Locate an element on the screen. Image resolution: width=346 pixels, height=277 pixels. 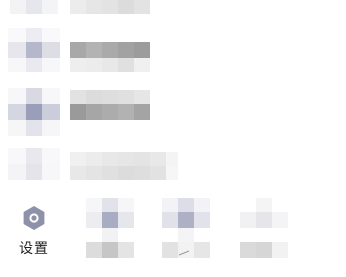
settings-label: 设置 is located at coordinates (34, 249).